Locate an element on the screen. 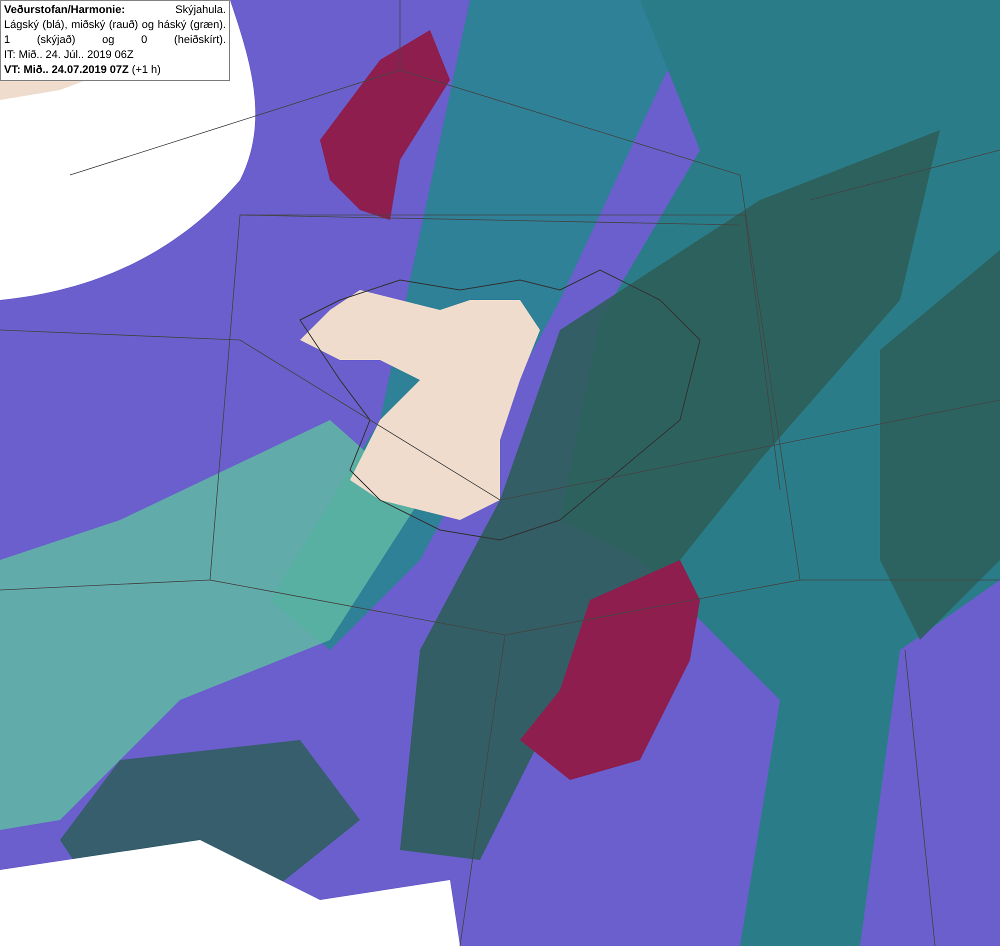 The image size is (1000, 946). legend-title: Veðurstofan/Harmonie: is located at coordinates (65, 10).